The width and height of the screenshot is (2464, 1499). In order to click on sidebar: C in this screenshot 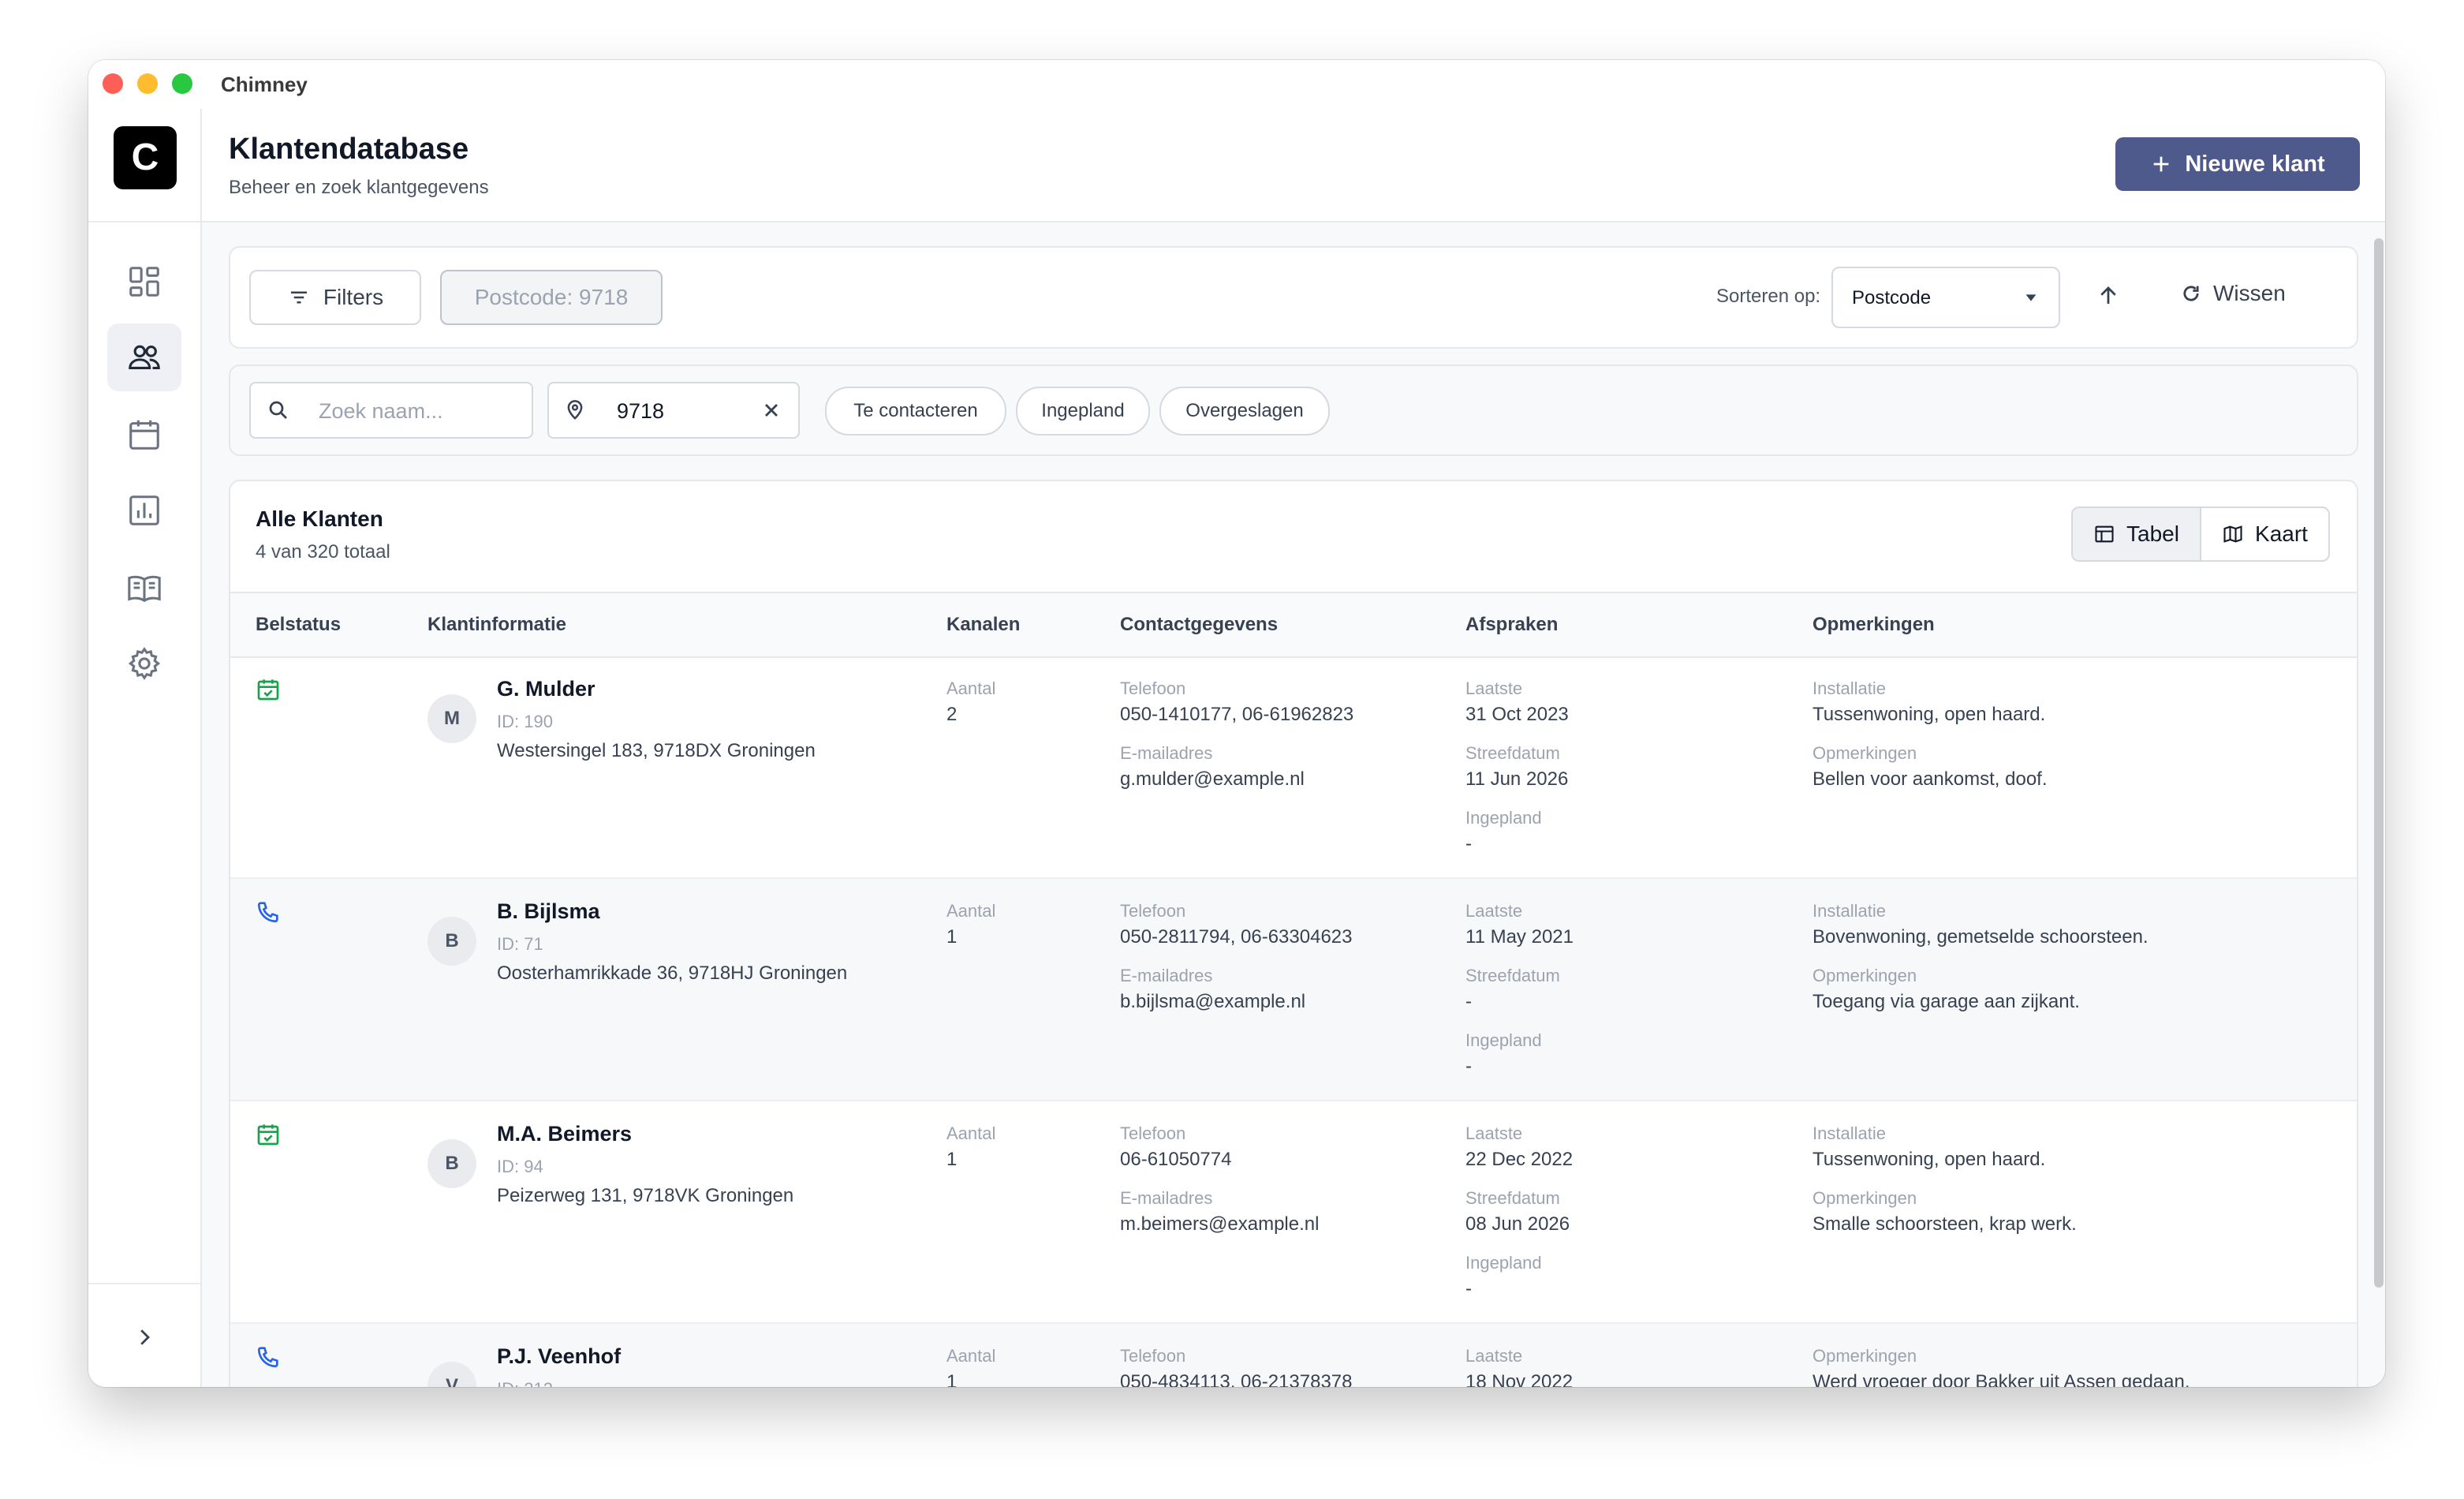, I will do `click(145, 748)`.